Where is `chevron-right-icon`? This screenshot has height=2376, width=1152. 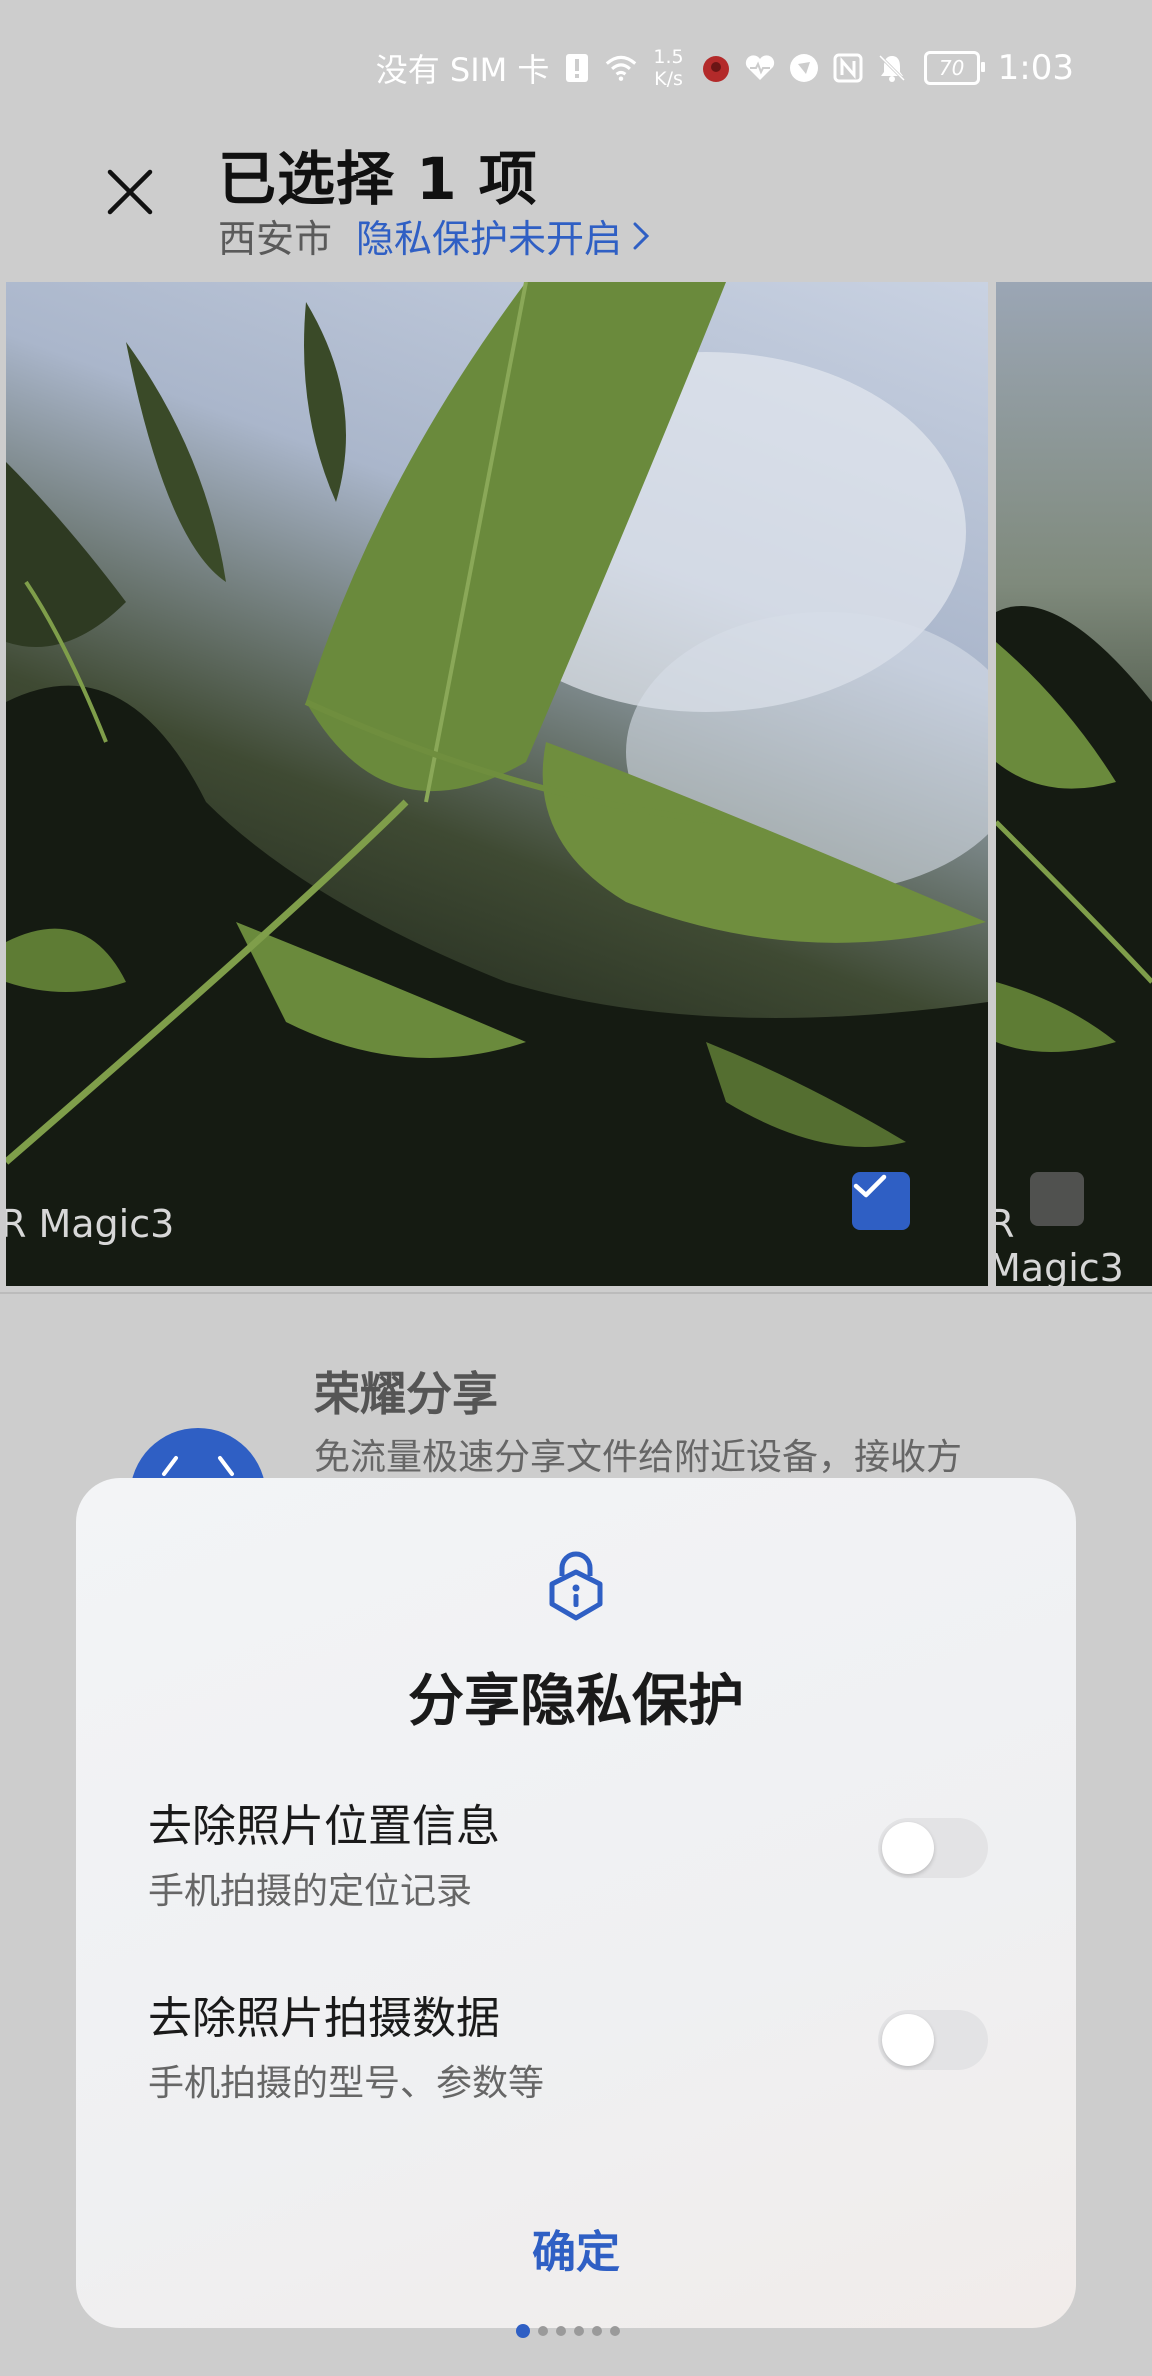
chevron-right-icon is located at coordinates (641, 235).